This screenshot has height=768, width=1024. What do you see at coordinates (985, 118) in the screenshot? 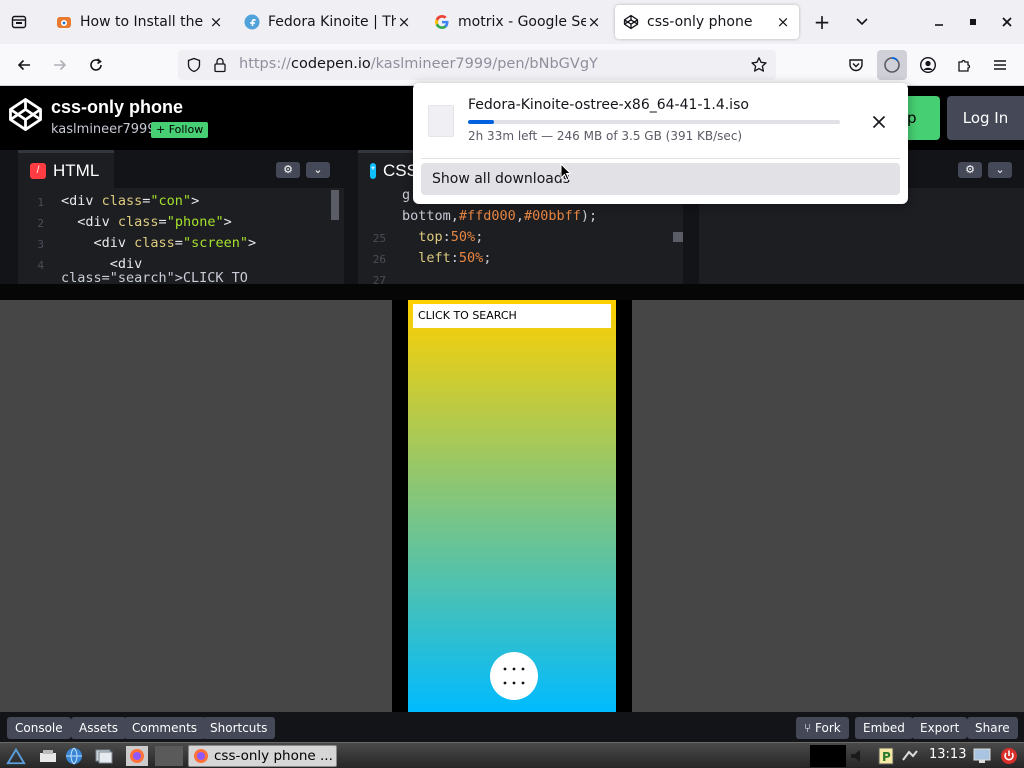
I see `login-button: Log In` at bounding box center [985, 118].